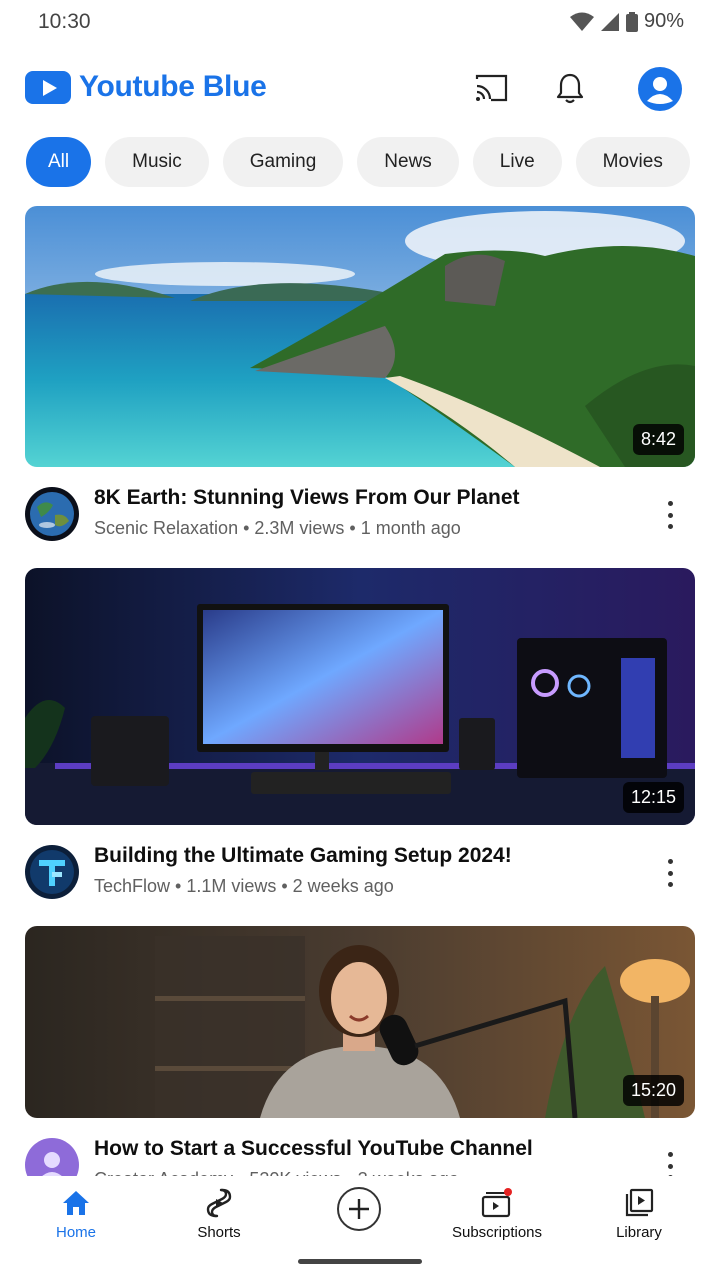 The height and width of the screenshot is (1280, 720). Describe the element at coordinates (653, 797) in the screenshot. I see `video-duration: 12:15` at that location.